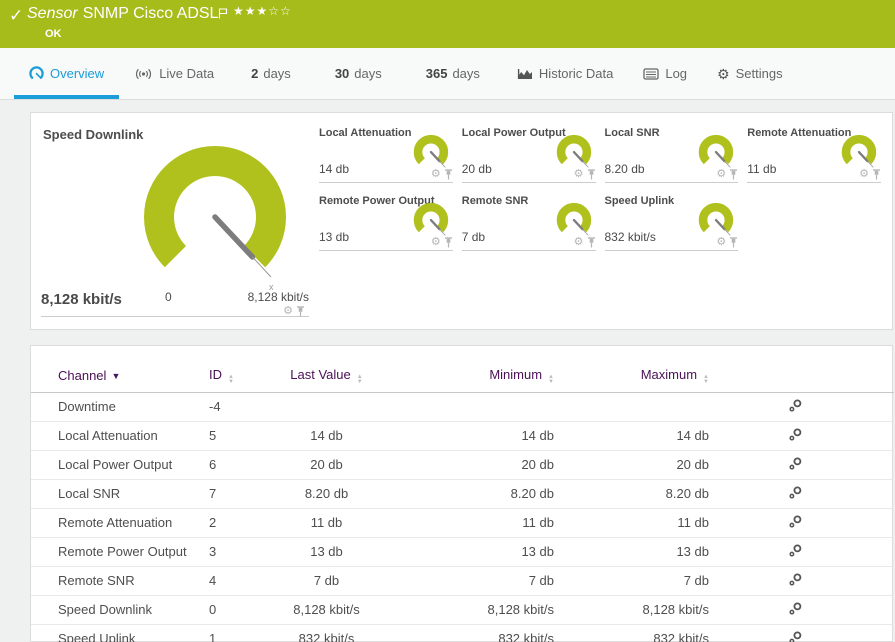  Describe the element at coordinates (473, 237) in the screenshot. I see `gauge-value: 7 db` at that location.